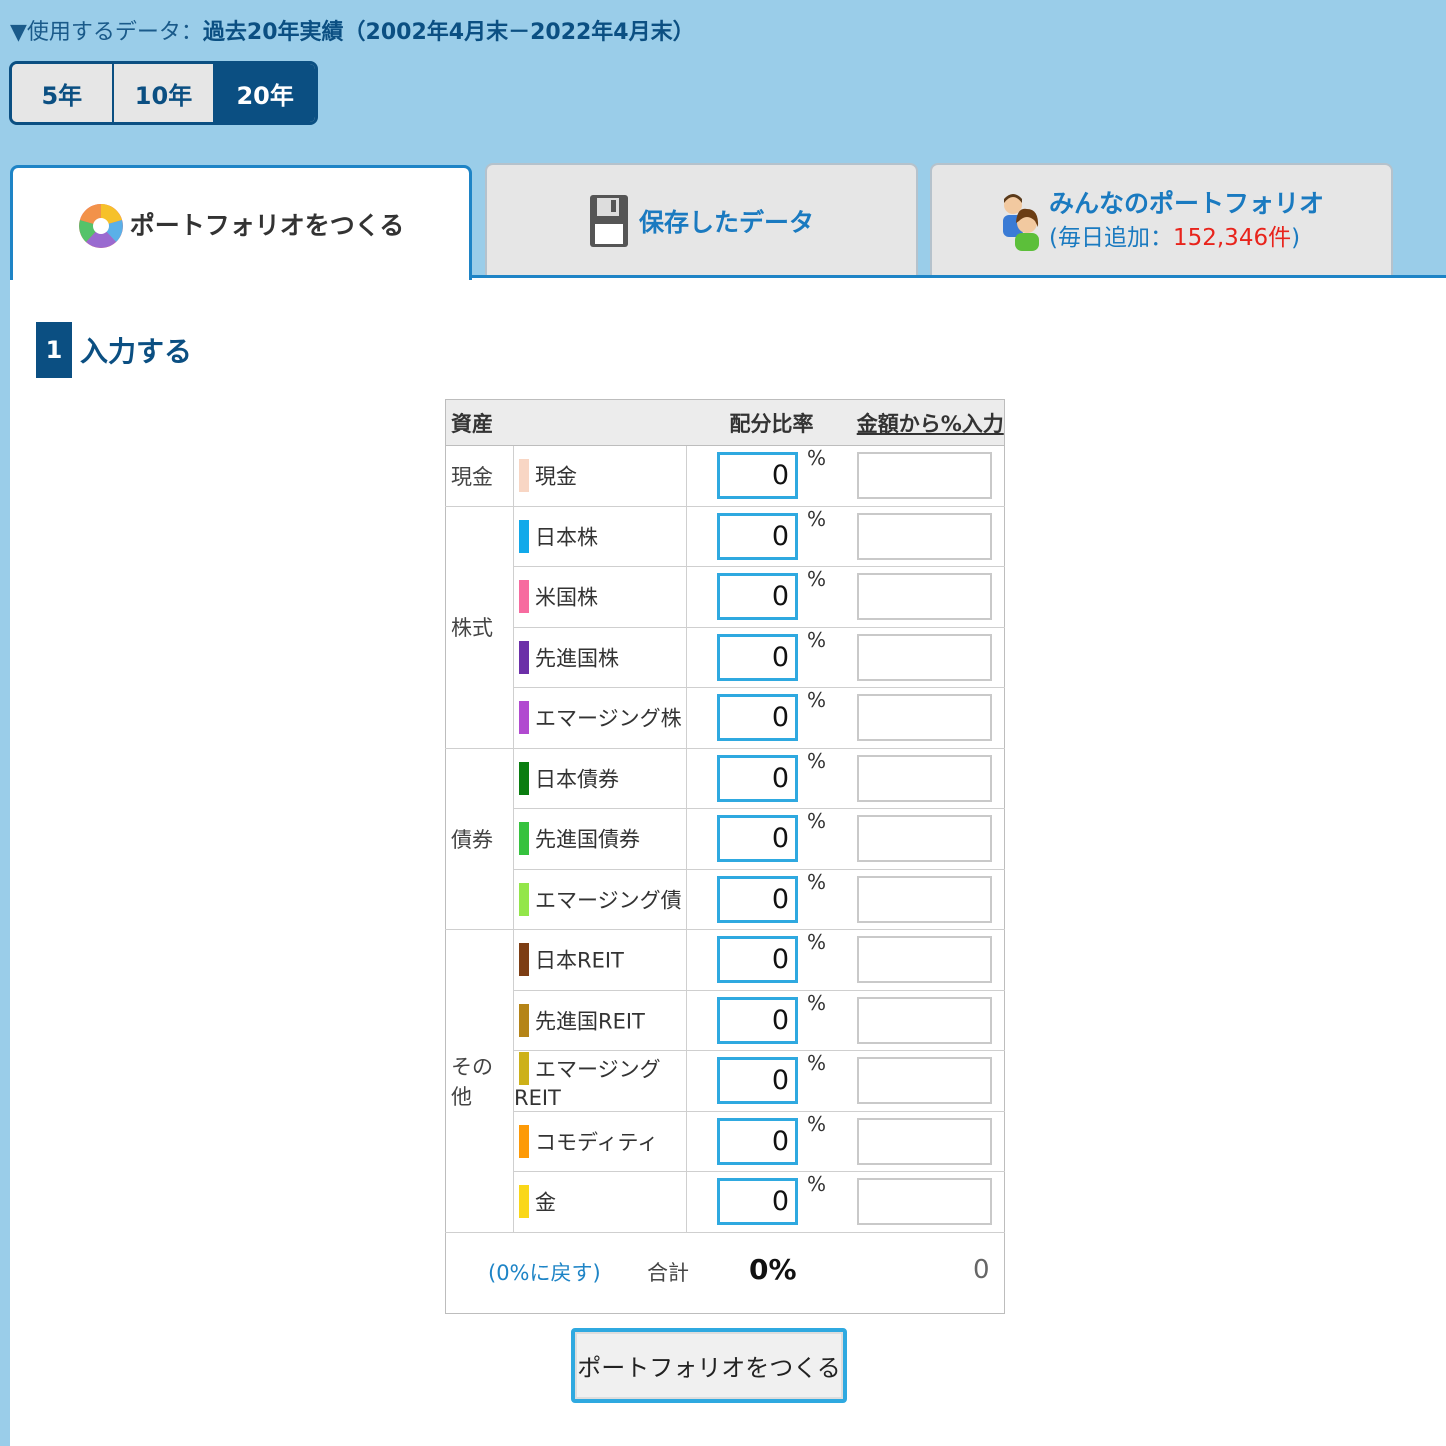  What do you see at coordinates (600, 1201) in the screenshot?
I see `asset-name-cell: 金` at bounding box center [600, 1201].